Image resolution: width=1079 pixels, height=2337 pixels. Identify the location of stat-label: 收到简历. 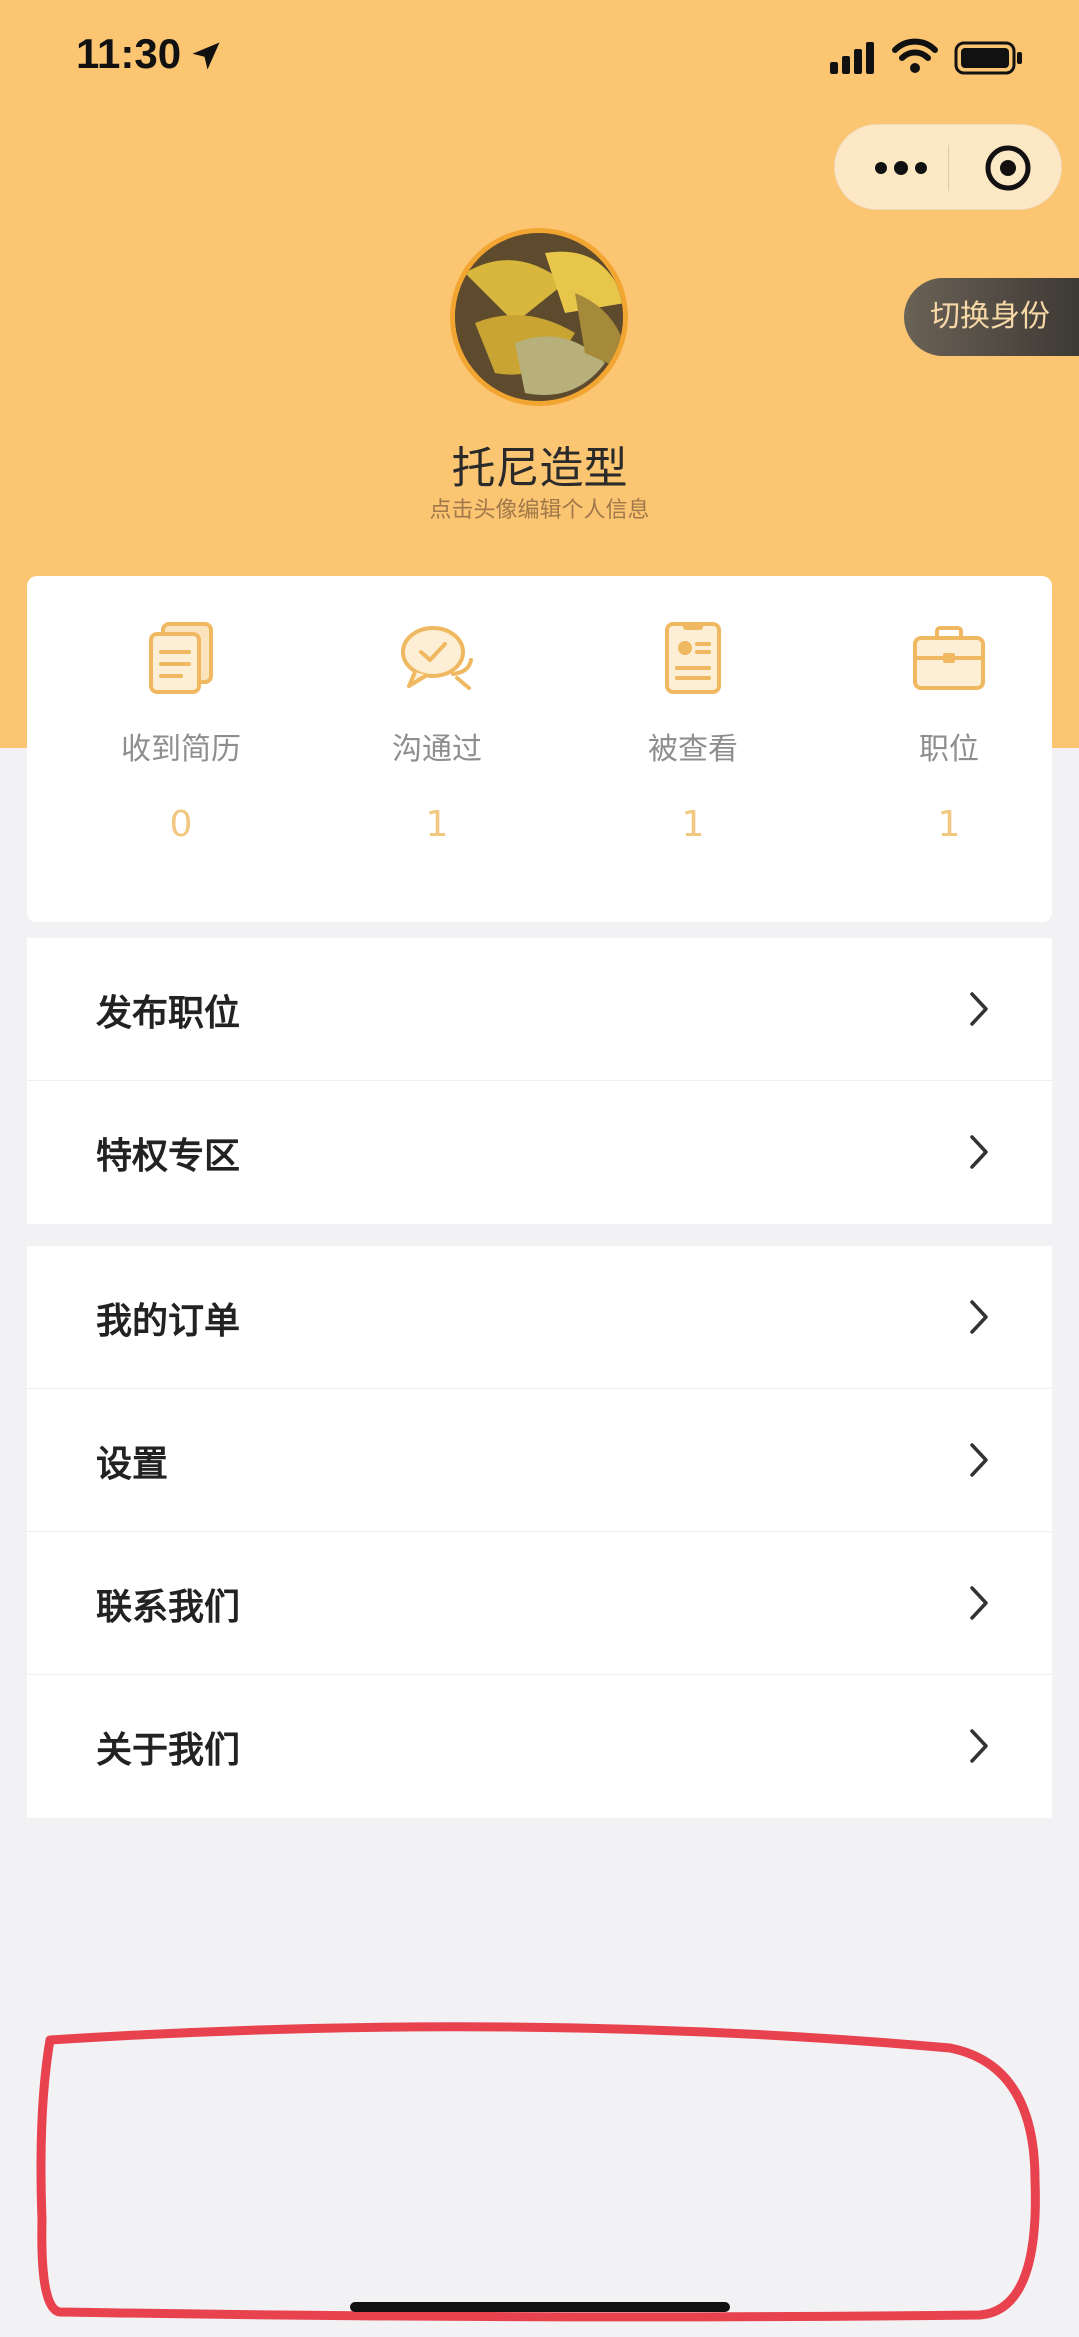
(181, 749).